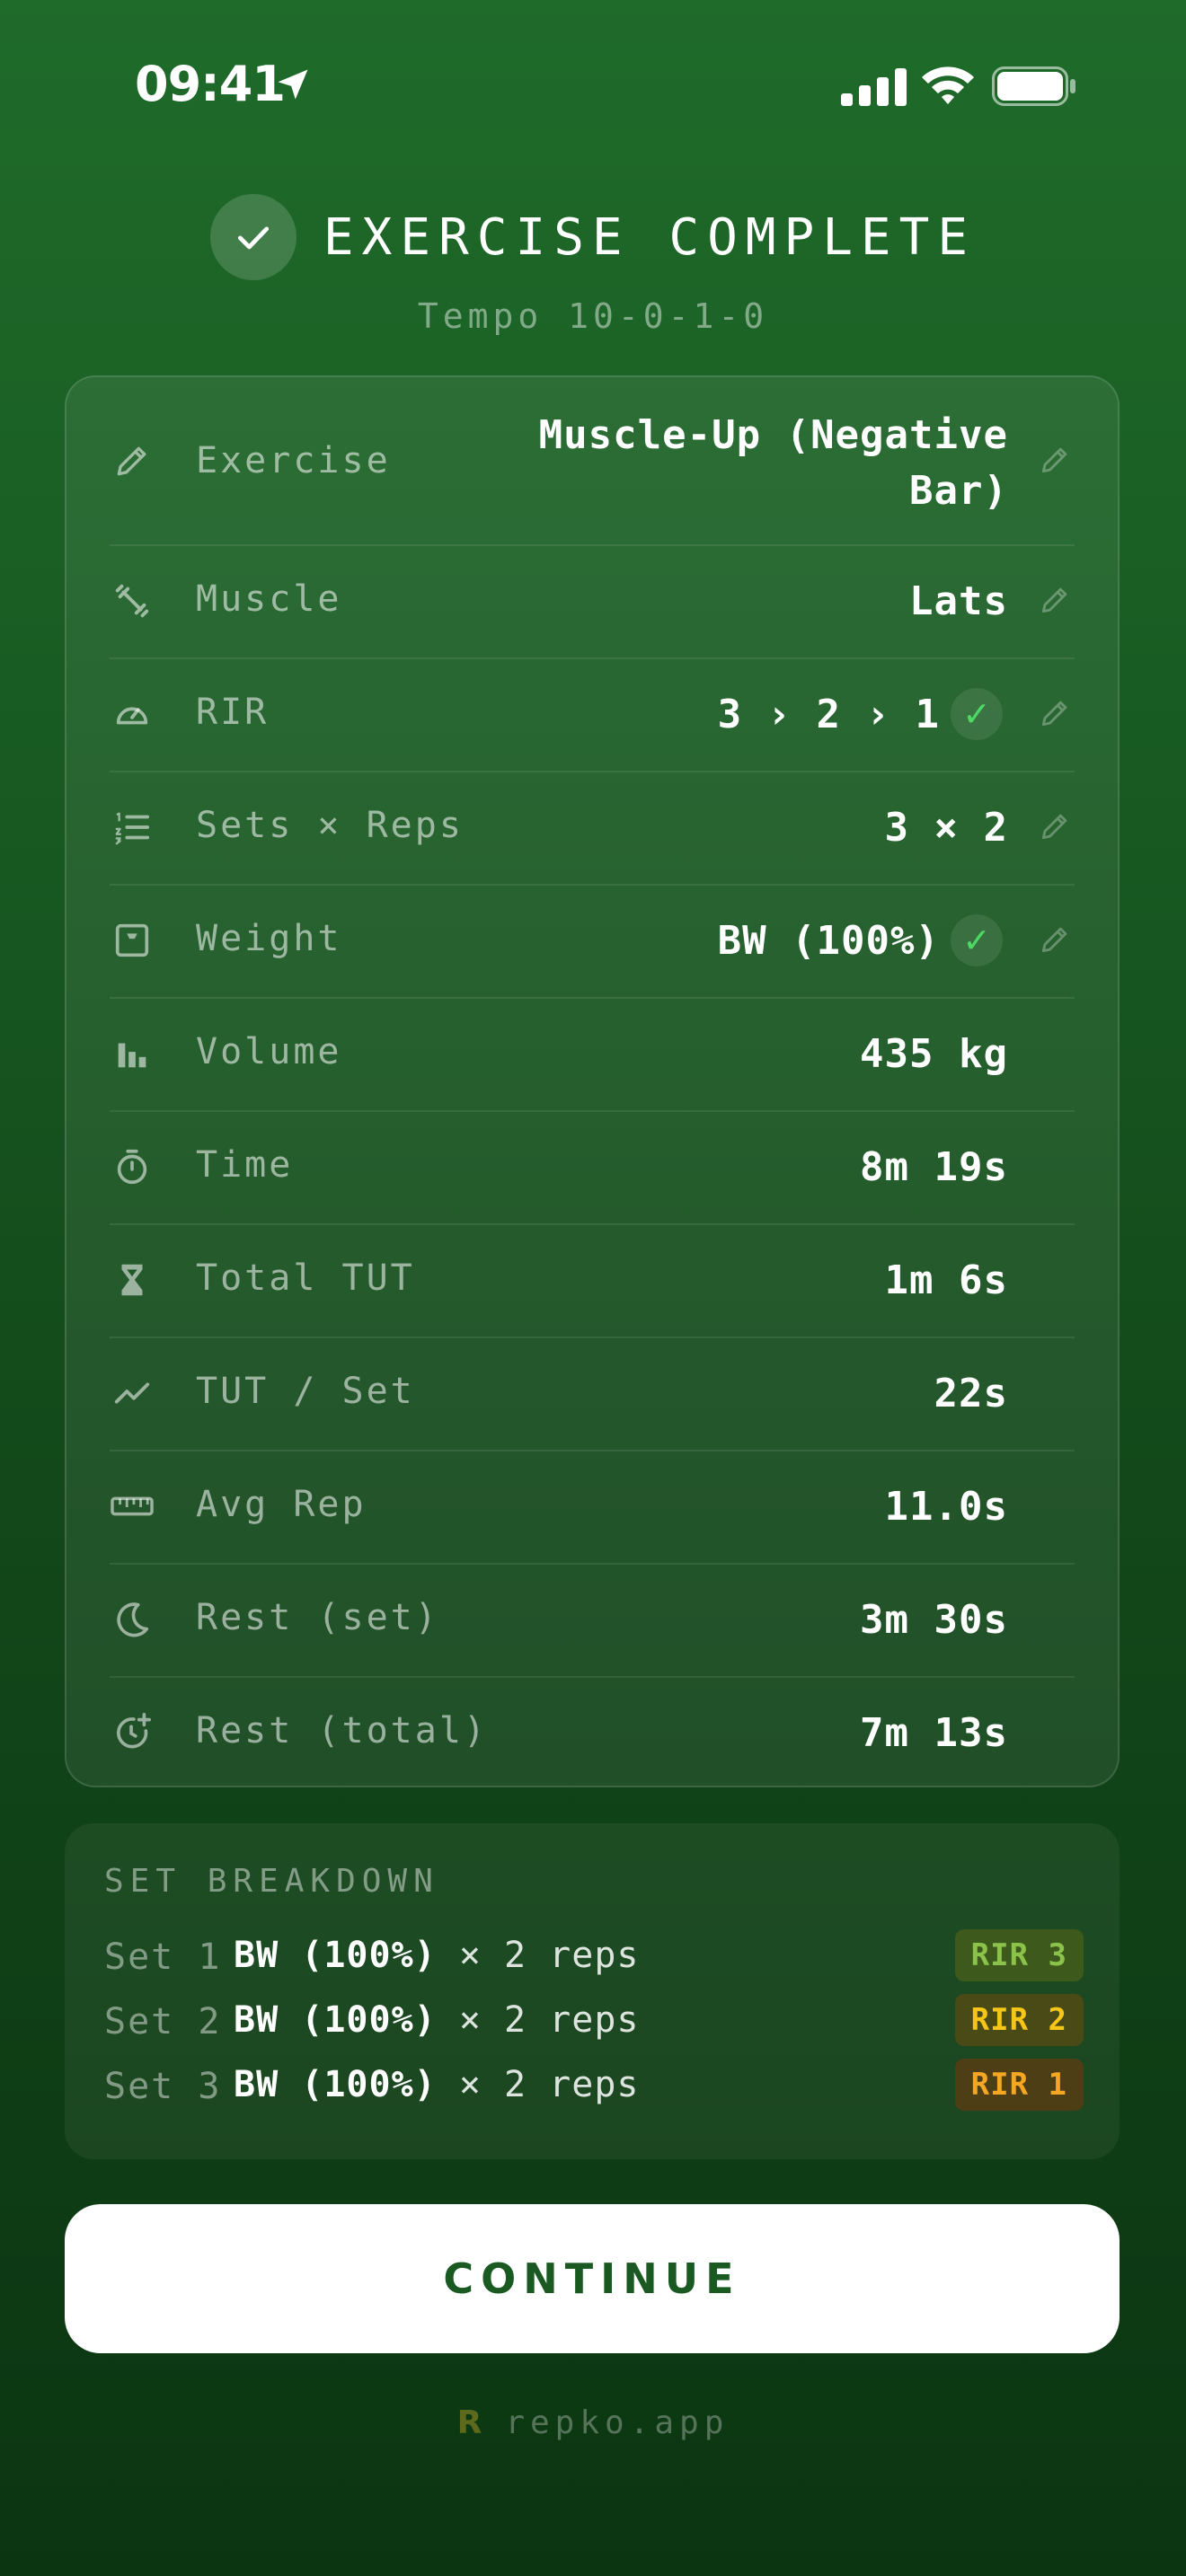 This screenshot has width=1186, height=2576. I want to click on ruler-icon, so click(132, 1506).